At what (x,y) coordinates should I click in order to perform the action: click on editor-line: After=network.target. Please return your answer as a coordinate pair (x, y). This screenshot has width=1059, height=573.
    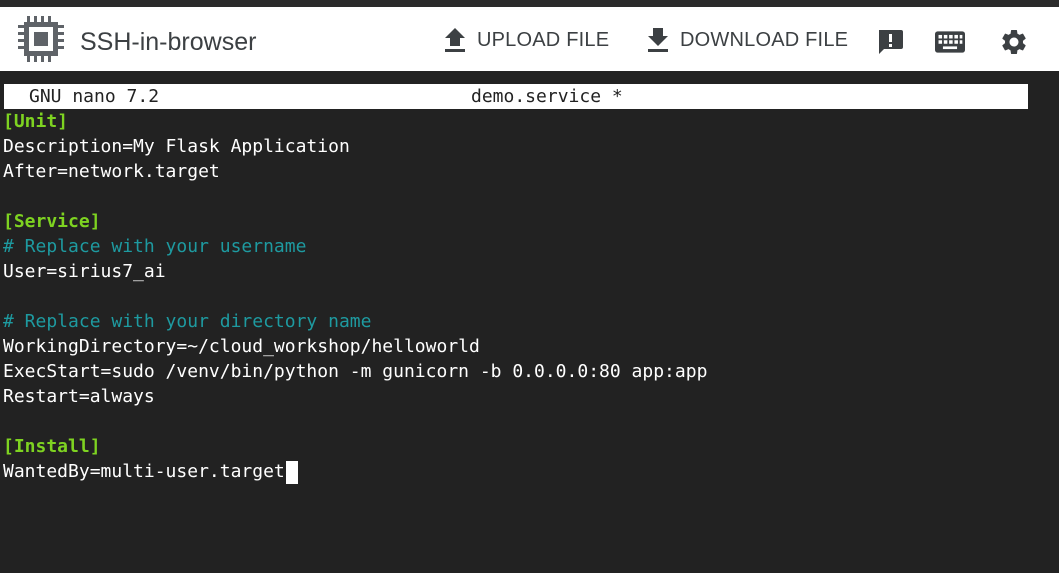
    Looking at the image, I should click on (111, 171).